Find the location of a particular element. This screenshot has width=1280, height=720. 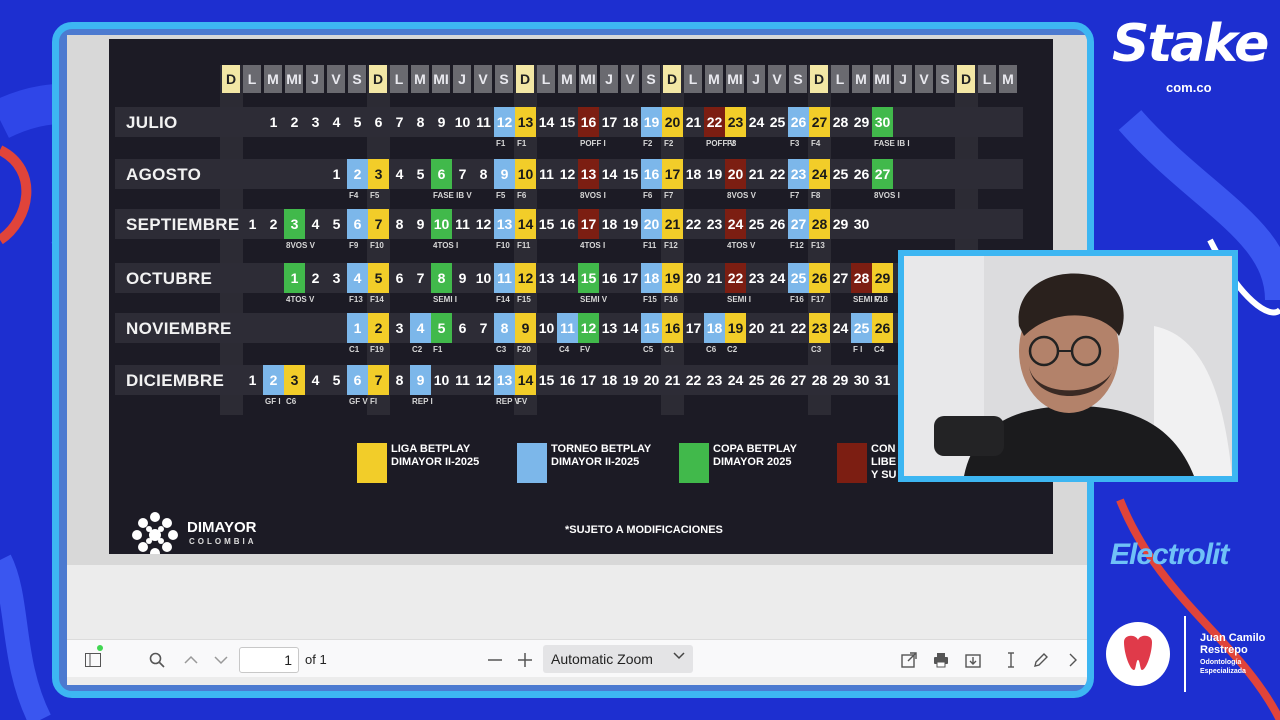

zoom-select: Automatic Zoom is located at coordinates (618, 659).